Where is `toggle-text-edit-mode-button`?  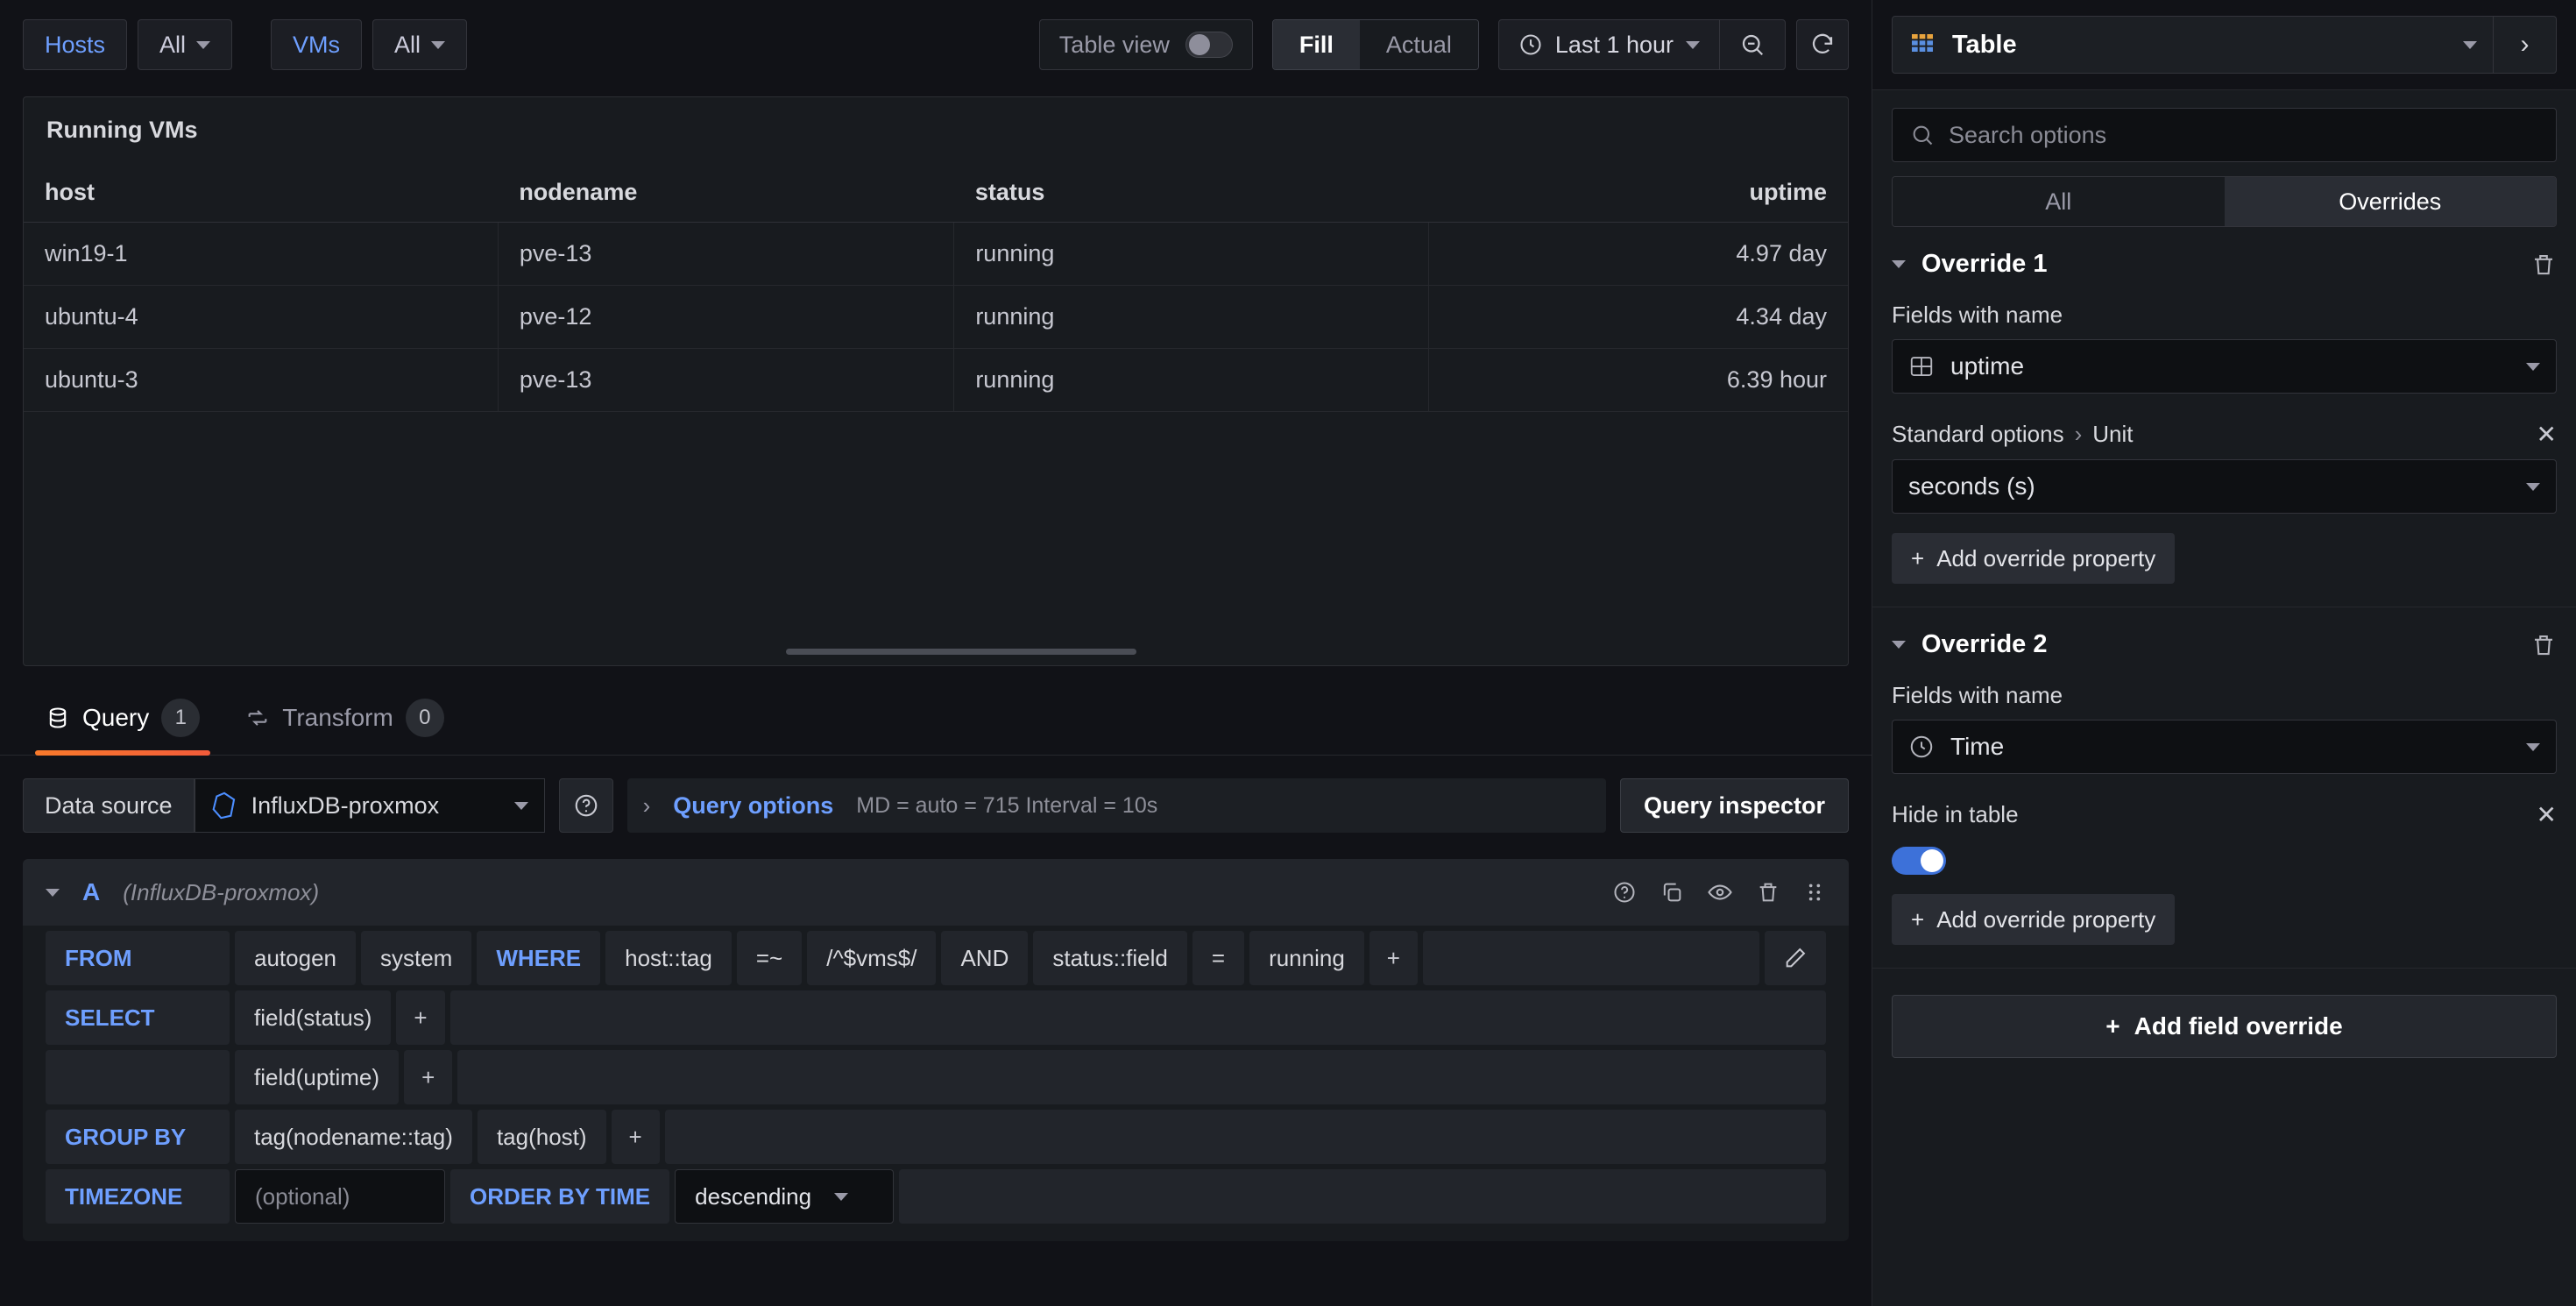
toggle-text-edit-mode-button is located at coordinates (1795, 958).